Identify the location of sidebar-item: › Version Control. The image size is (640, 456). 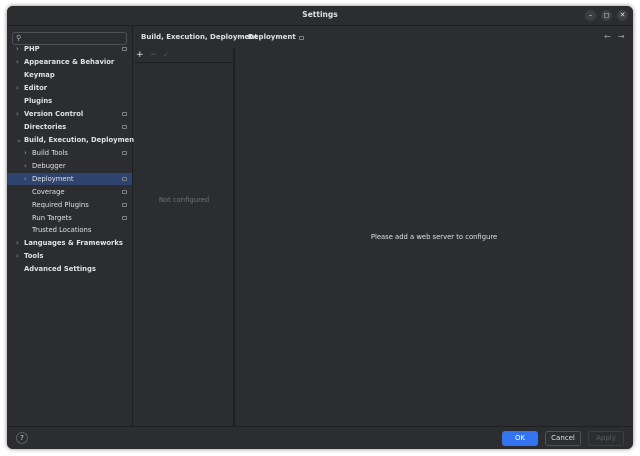
(69, 114).